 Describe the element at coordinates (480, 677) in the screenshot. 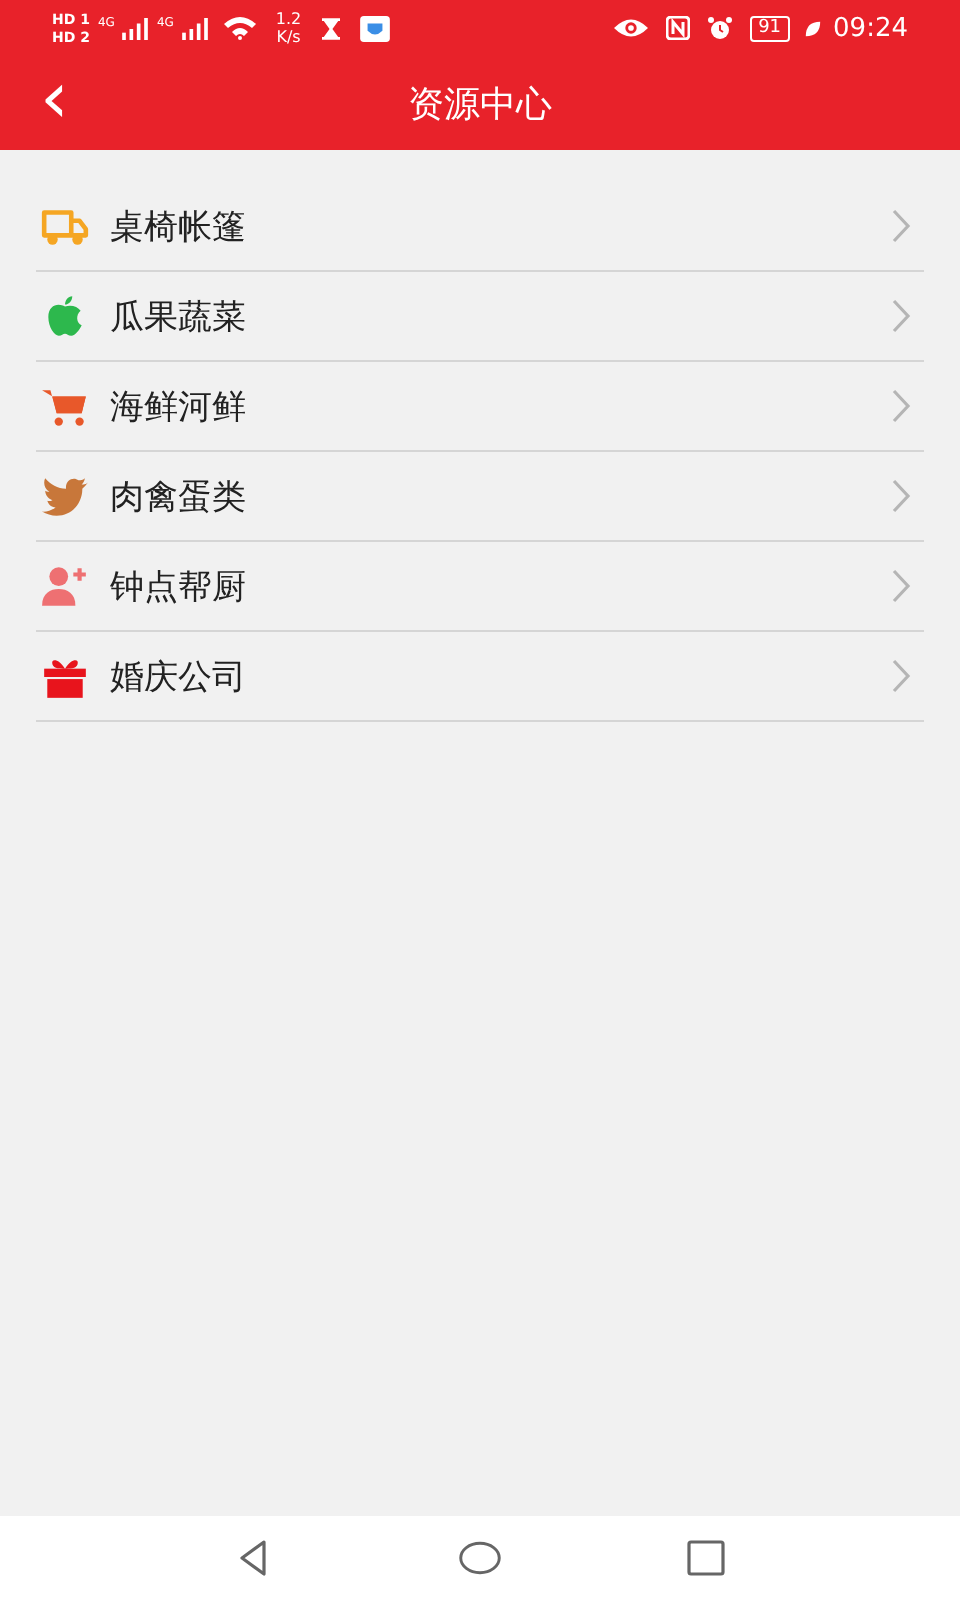

I see `category-item: 婚庆公司` at that location.